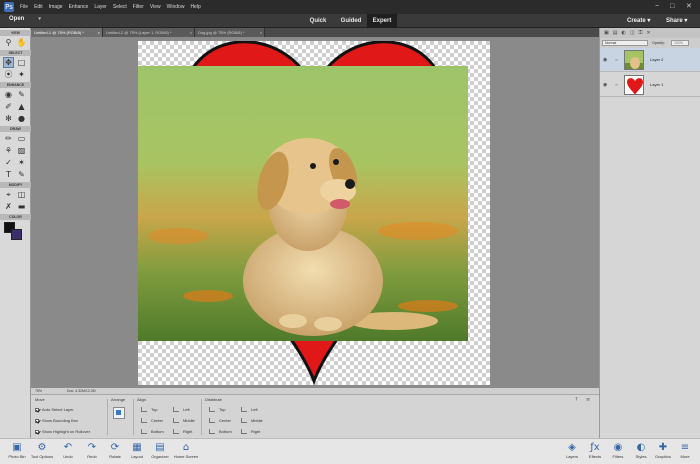 The image size is (700, 464). I want to click on menu-view: View, so click(155, 7).